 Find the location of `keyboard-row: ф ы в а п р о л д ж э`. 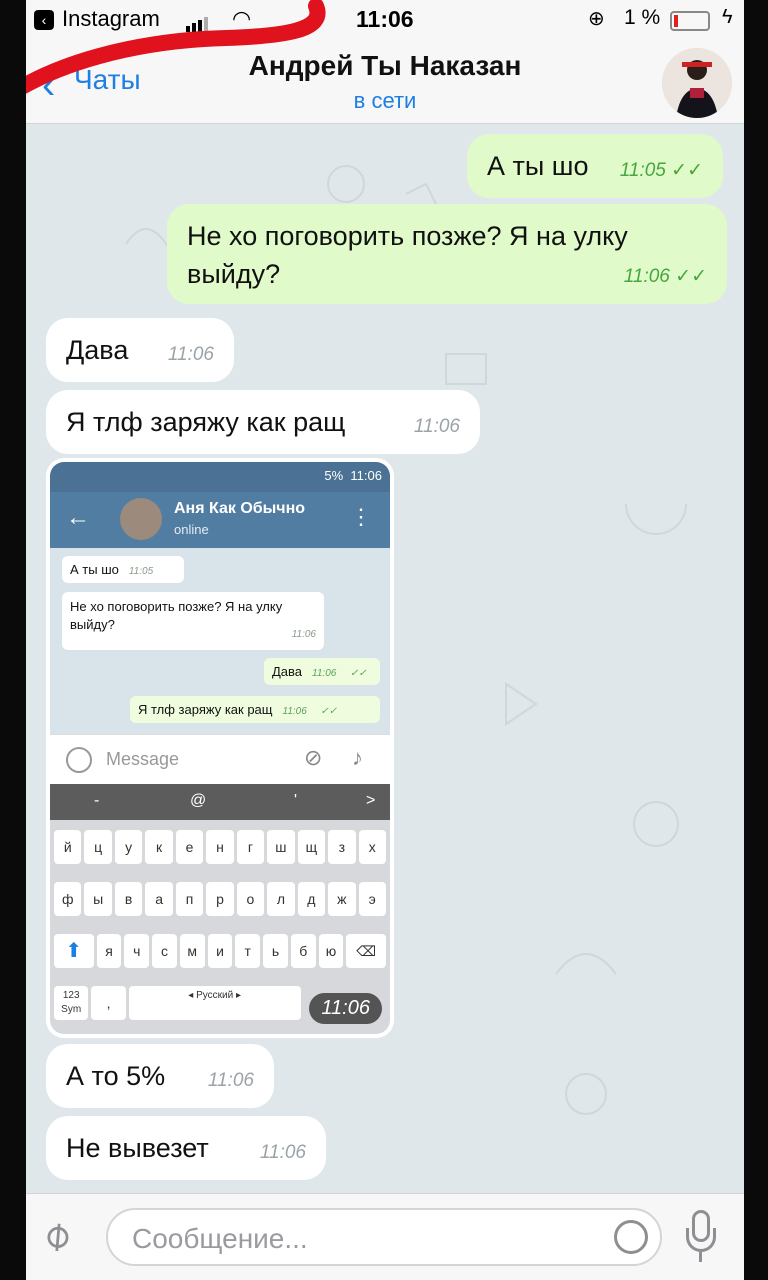

keyboard-row: ф ы в а п р о л д ж э is located at coordinates (220, 899).